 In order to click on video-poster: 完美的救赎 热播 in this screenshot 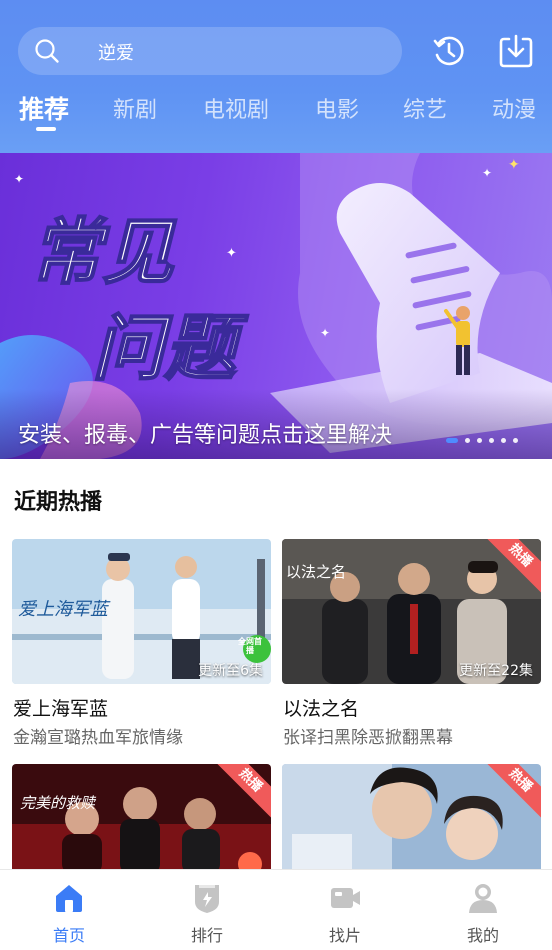, I will do `click(141, 816)`.